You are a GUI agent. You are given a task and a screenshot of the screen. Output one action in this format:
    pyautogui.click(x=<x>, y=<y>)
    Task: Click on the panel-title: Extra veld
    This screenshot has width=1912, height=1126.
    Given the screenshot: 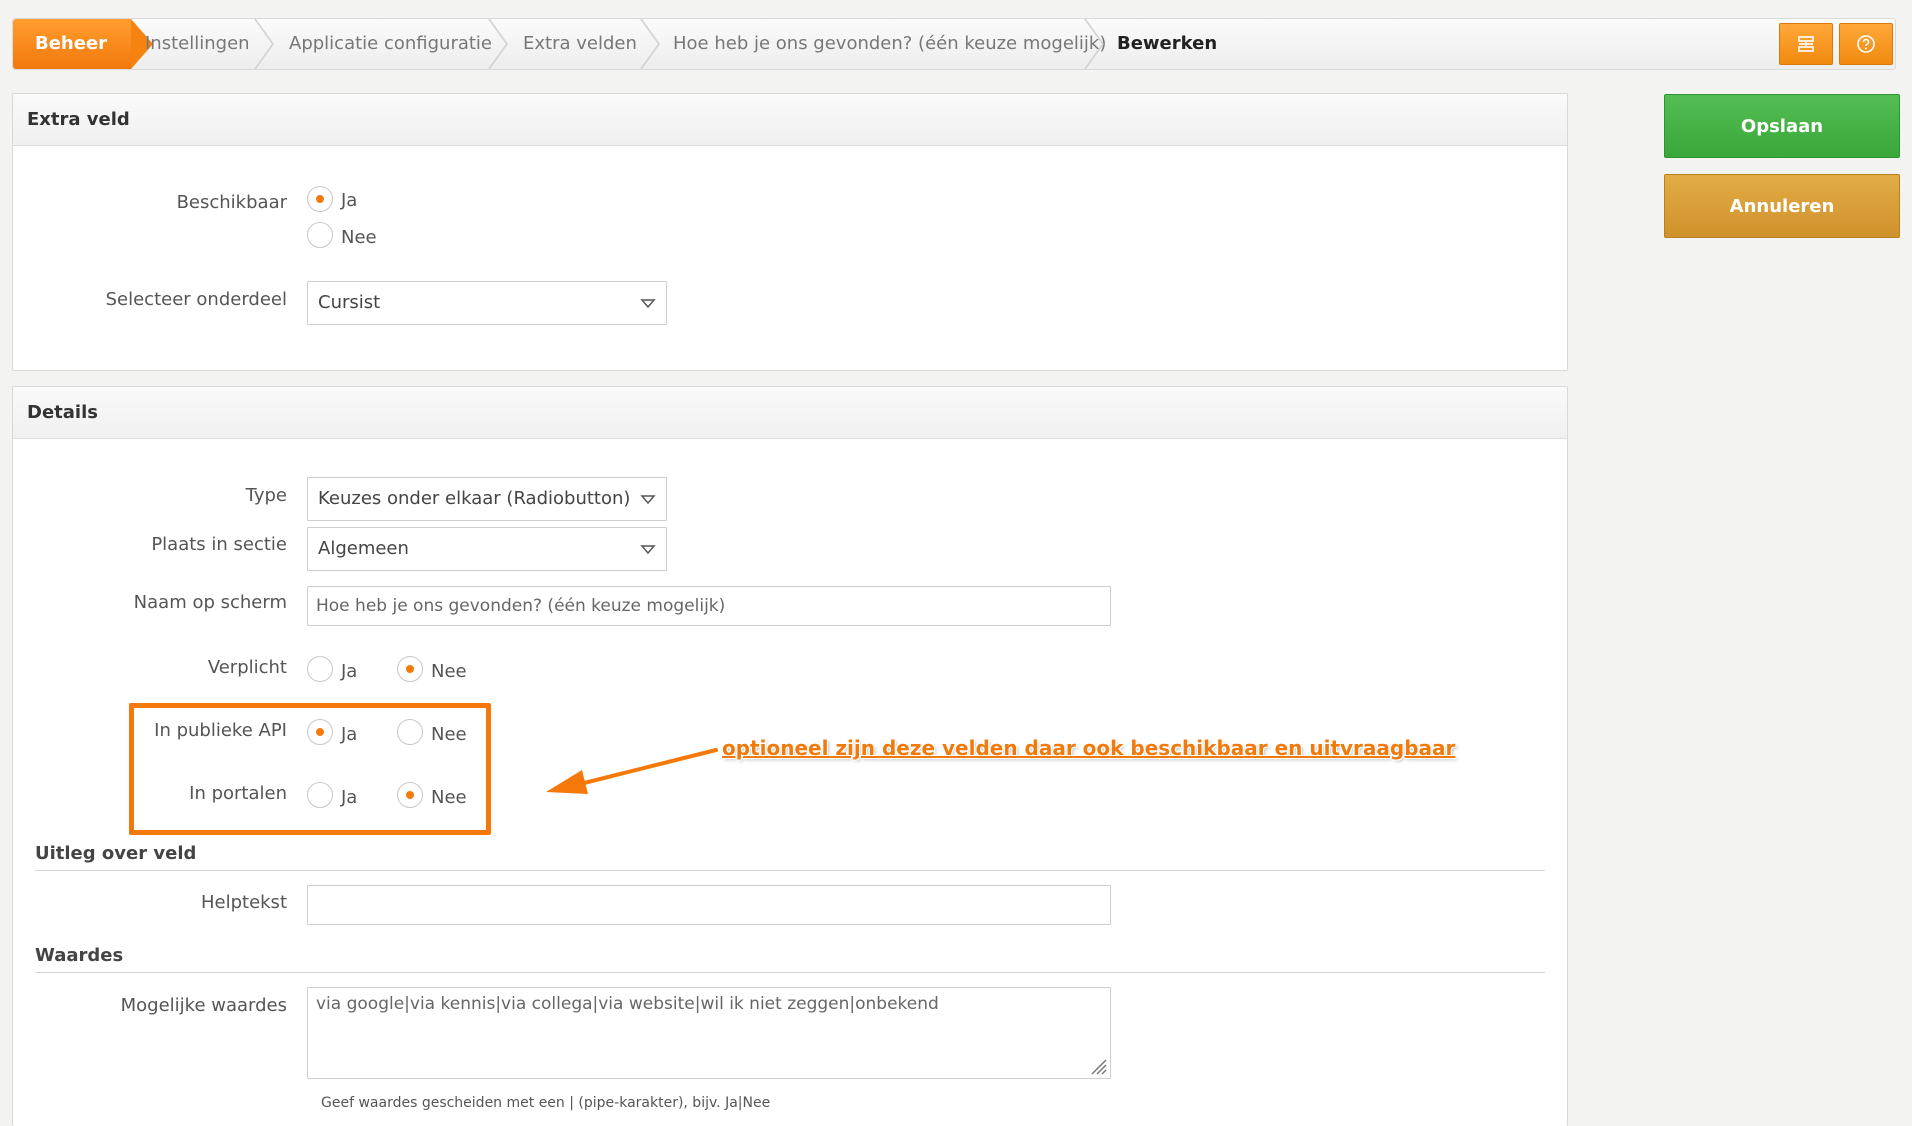 What is the action you would take?
    pyautogui.click(x=790, y=120)
    